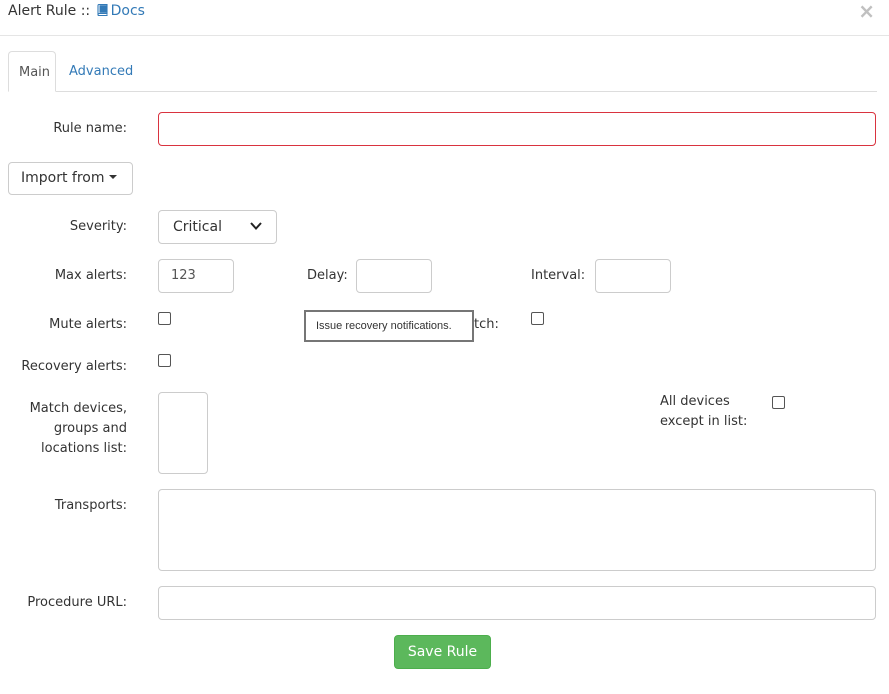  What do you see at coordinates (42, 11) in the screenshot?
I see `modal-title-text: Alert Rule` at bounding box center [42, 11].